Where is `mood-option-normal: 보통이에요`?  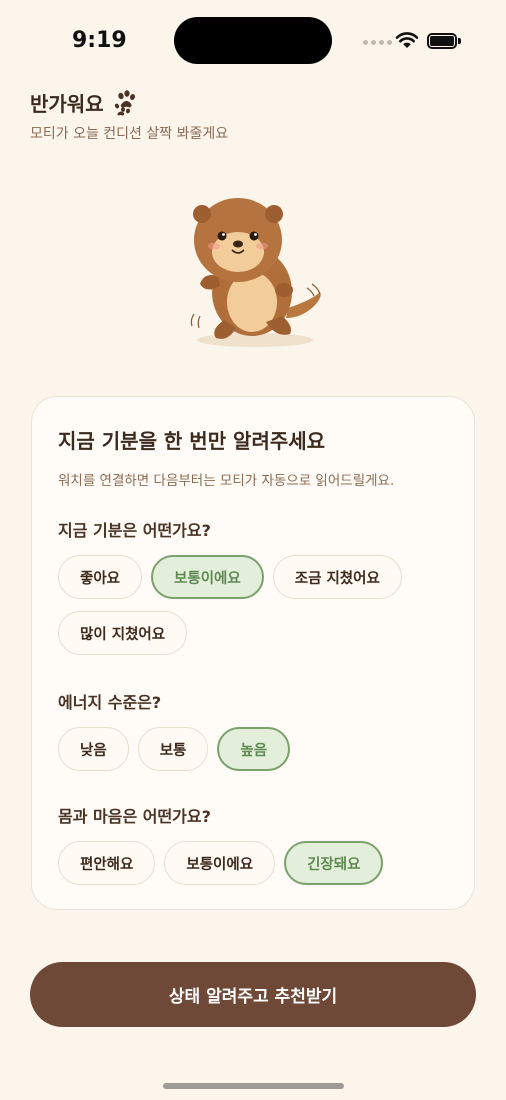
mood-option-normal: 보통이에요 is located at coordinates (207, 577).